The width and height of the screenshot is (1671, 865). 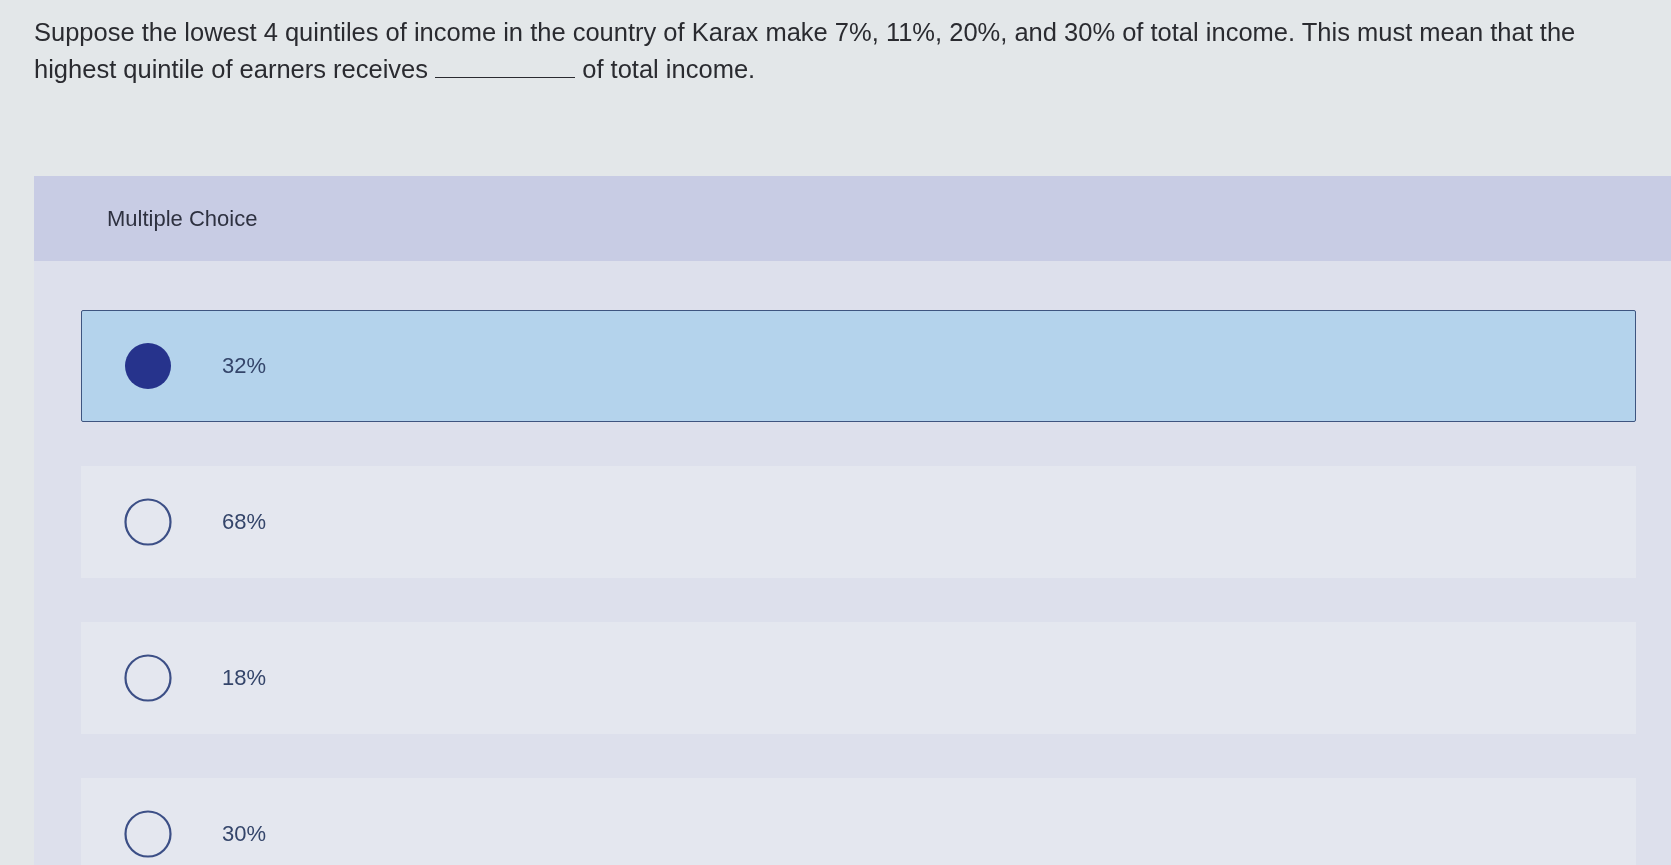 I want to click on section-heading: Multiple Choice, so click(x=182, y=218).